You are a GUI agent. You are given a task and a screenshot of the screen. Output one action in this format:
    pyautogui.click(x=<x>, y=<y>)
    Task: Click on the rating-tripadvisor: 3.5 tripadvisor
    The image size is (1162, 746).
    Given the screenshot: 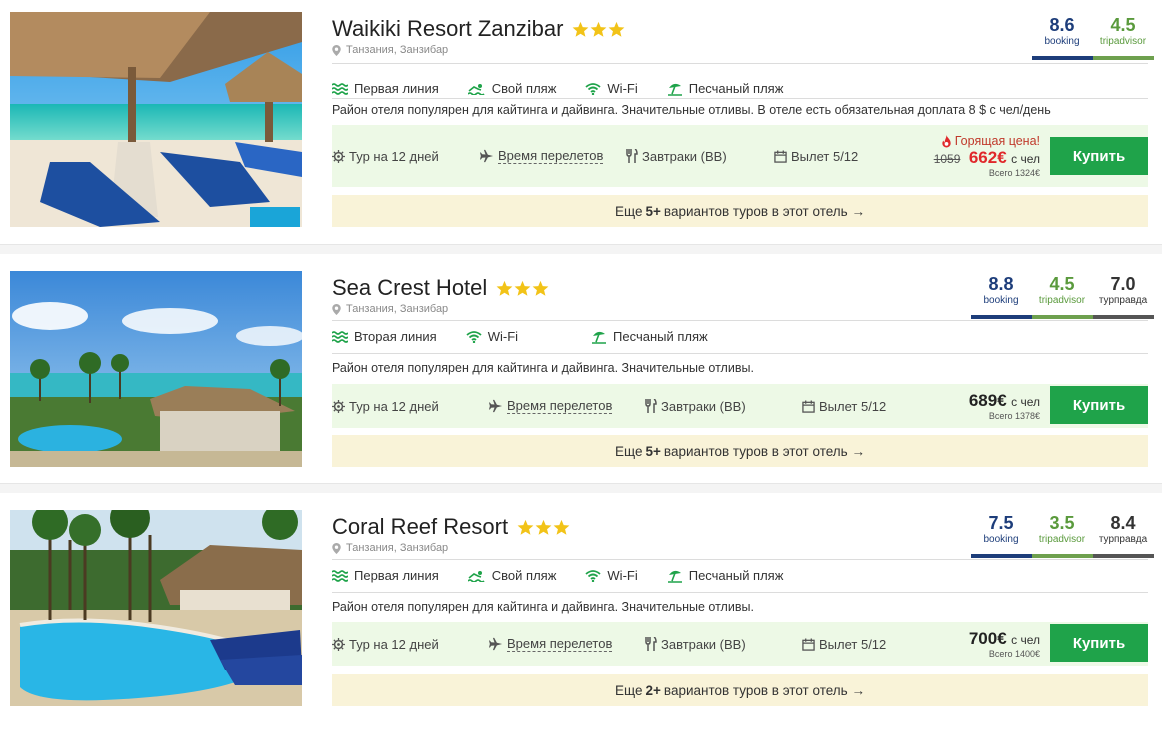 What is the action you would take?
    pyautogui.click(x=1062, y=534)
    